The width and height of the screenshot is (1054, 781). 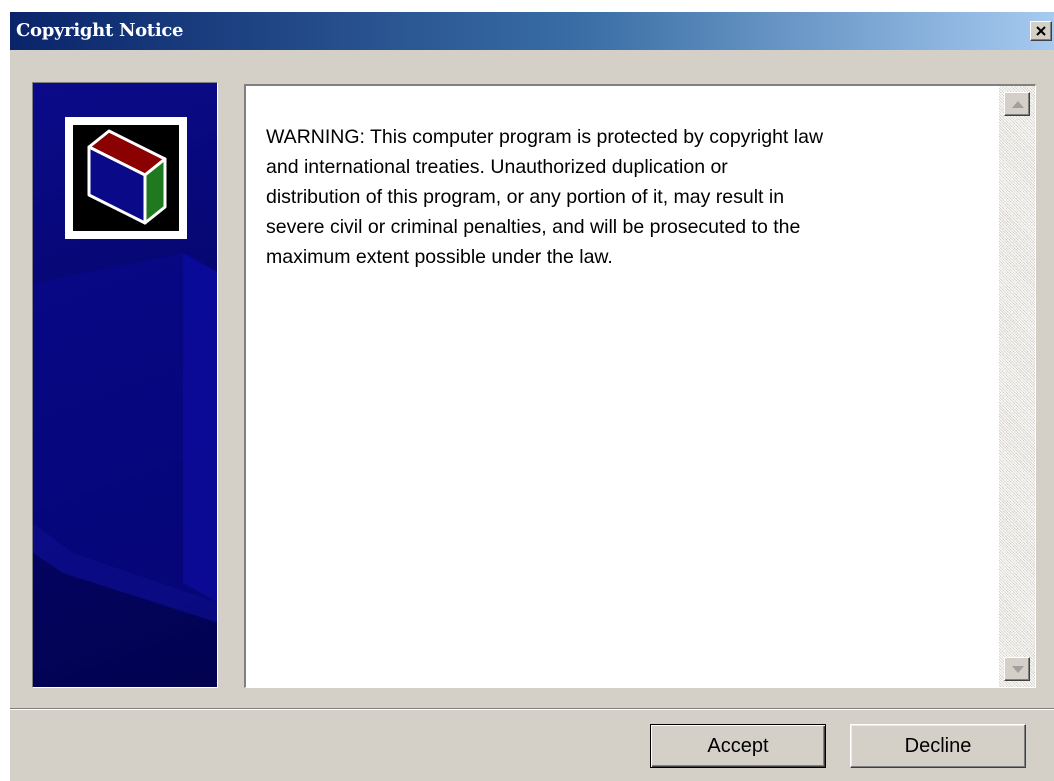 I want to click on decline-button: Decline, so click(x=938, y=746).